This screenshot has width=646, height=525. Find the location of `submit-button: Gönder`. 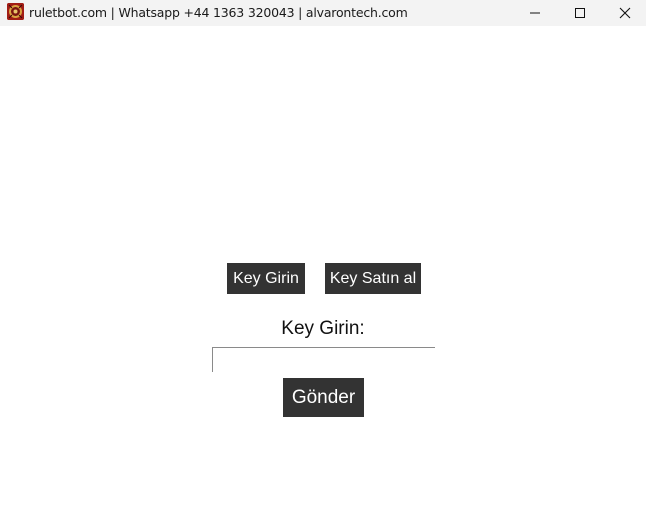

submit-button: Gönder is located at coordinates (323, 397).